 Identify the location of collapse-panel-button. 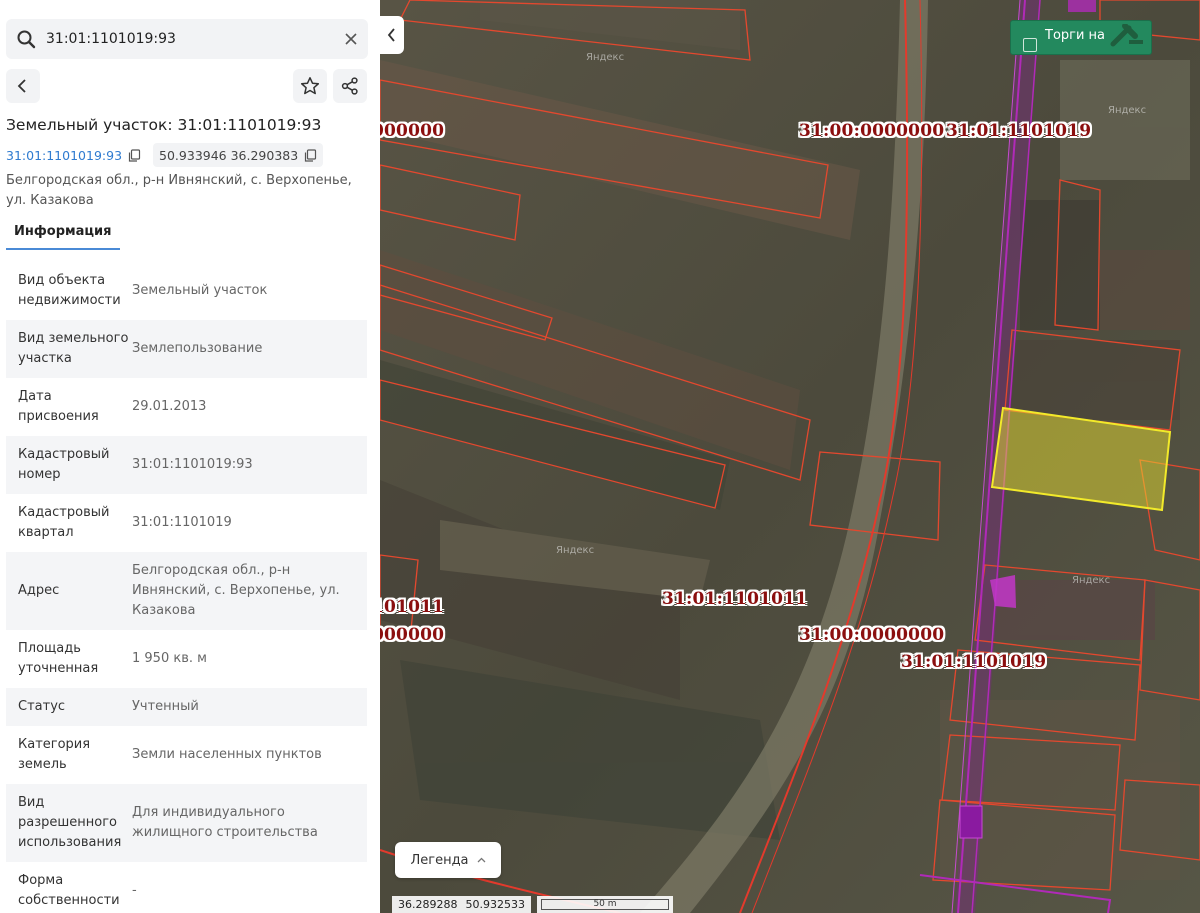
(392, 35).